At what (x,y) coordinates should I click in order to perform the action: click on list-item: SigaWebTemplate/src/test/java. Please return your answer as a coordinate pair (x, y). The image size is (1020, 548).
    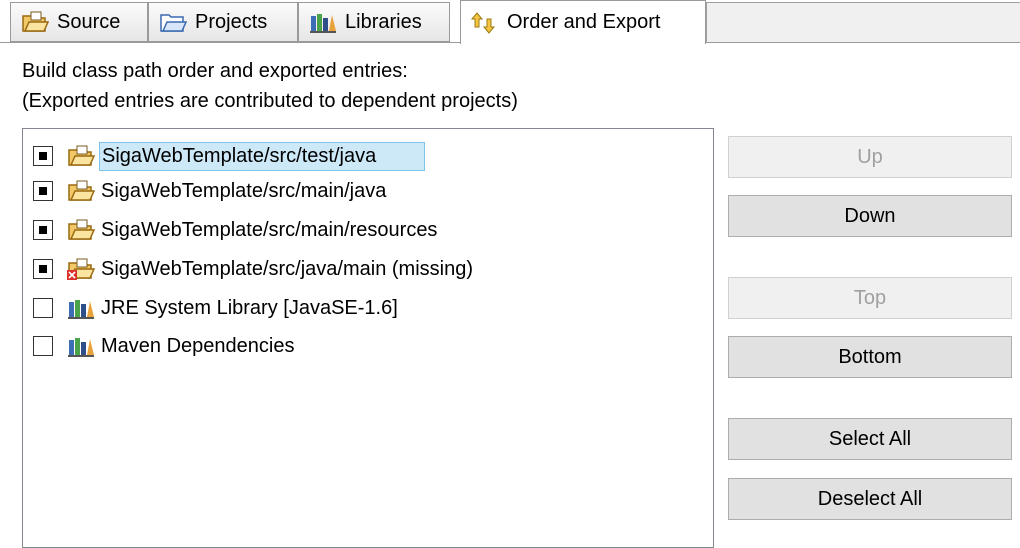
    Looking at the image, I should click on (229, 156).